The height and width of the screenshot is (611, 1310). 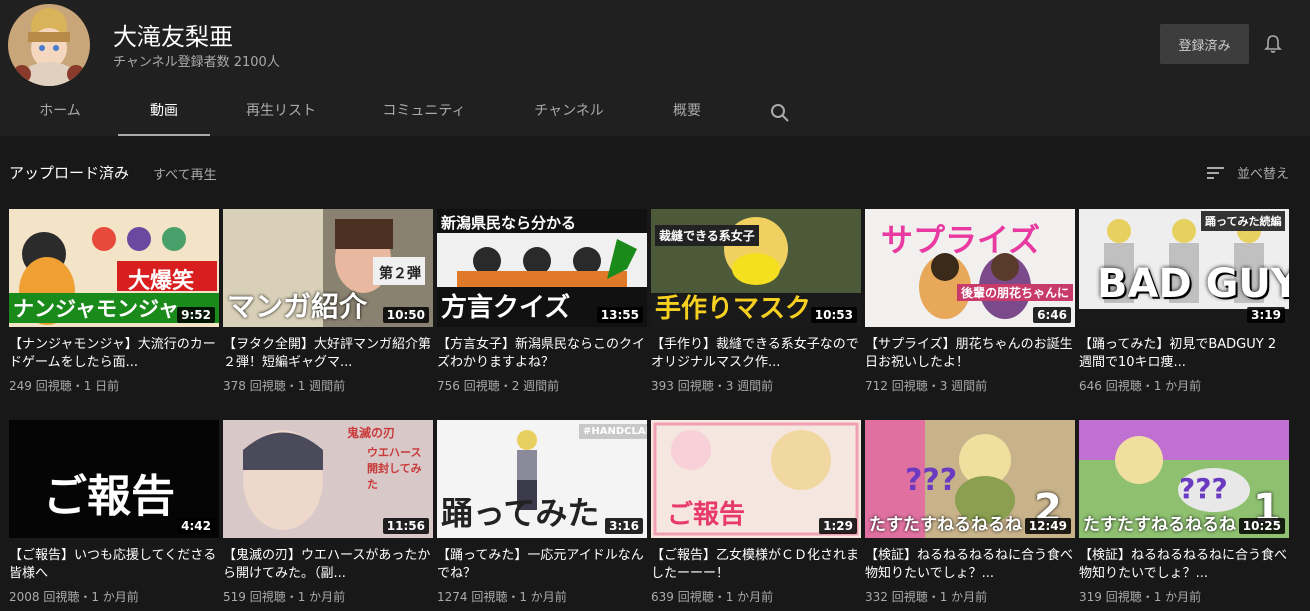 What do you see at coordinates (712, 597) in the screenshot?
I see `video-meta: 639 回視聴・1 か月前` at bounding box center [712, 597].